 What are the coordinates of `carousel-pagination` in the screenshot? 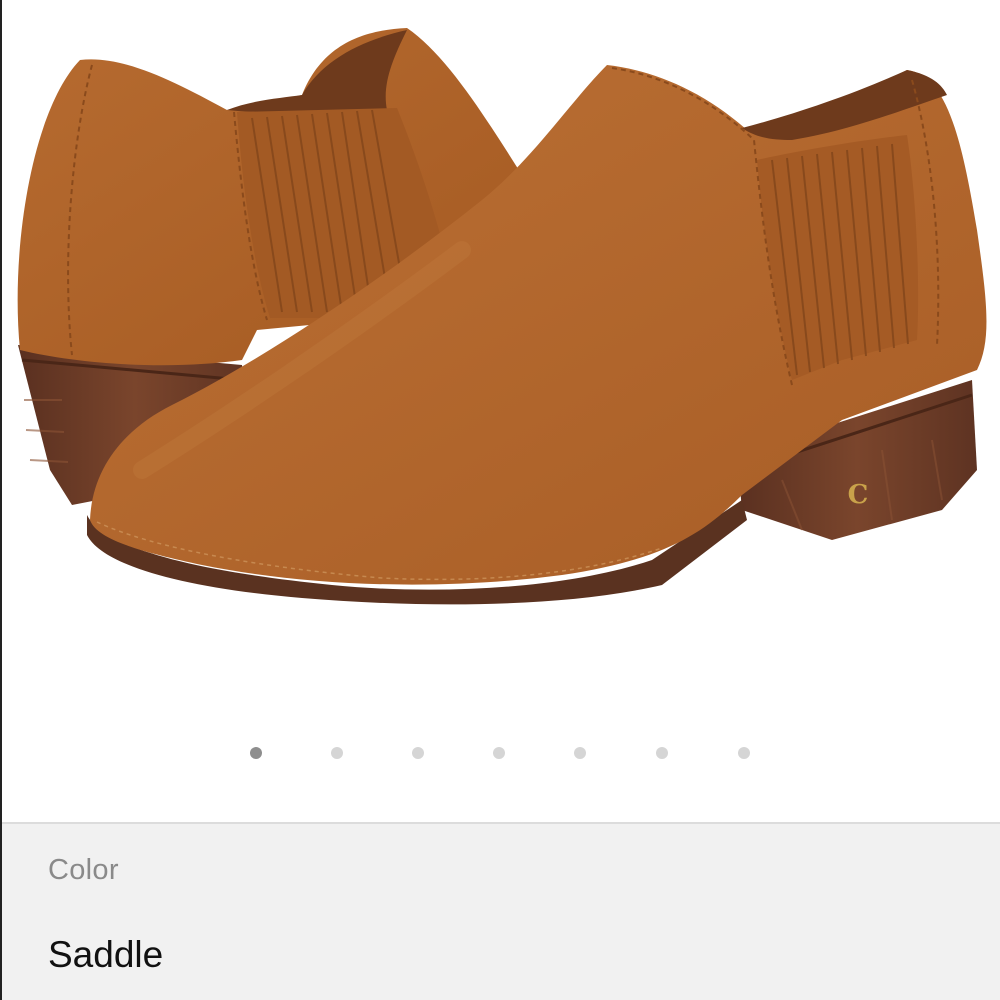 It's located at (501, 755).